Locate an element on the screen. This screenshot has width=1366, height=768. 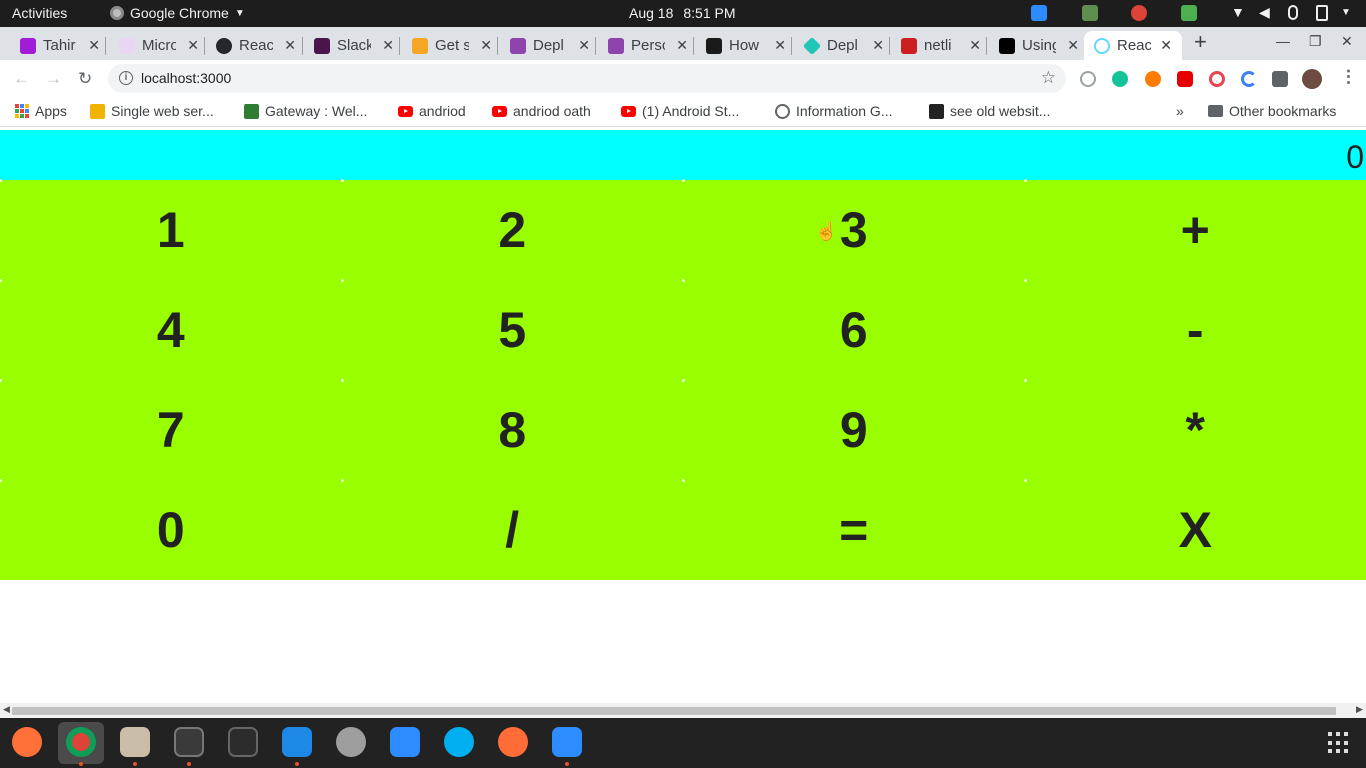
back-icon: ← is located at coordinates (21, 79).